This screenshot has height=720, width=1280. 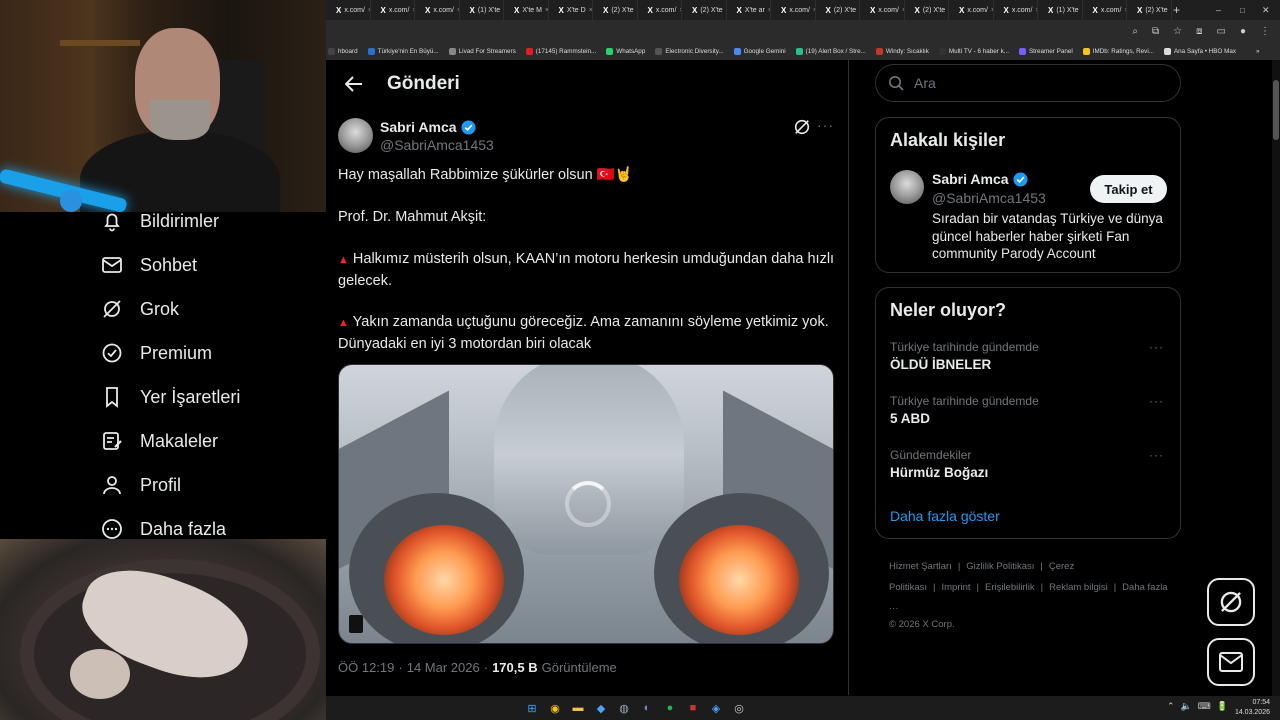 I want to click on bookmark-item: hboard, so click(x=343, y=51).